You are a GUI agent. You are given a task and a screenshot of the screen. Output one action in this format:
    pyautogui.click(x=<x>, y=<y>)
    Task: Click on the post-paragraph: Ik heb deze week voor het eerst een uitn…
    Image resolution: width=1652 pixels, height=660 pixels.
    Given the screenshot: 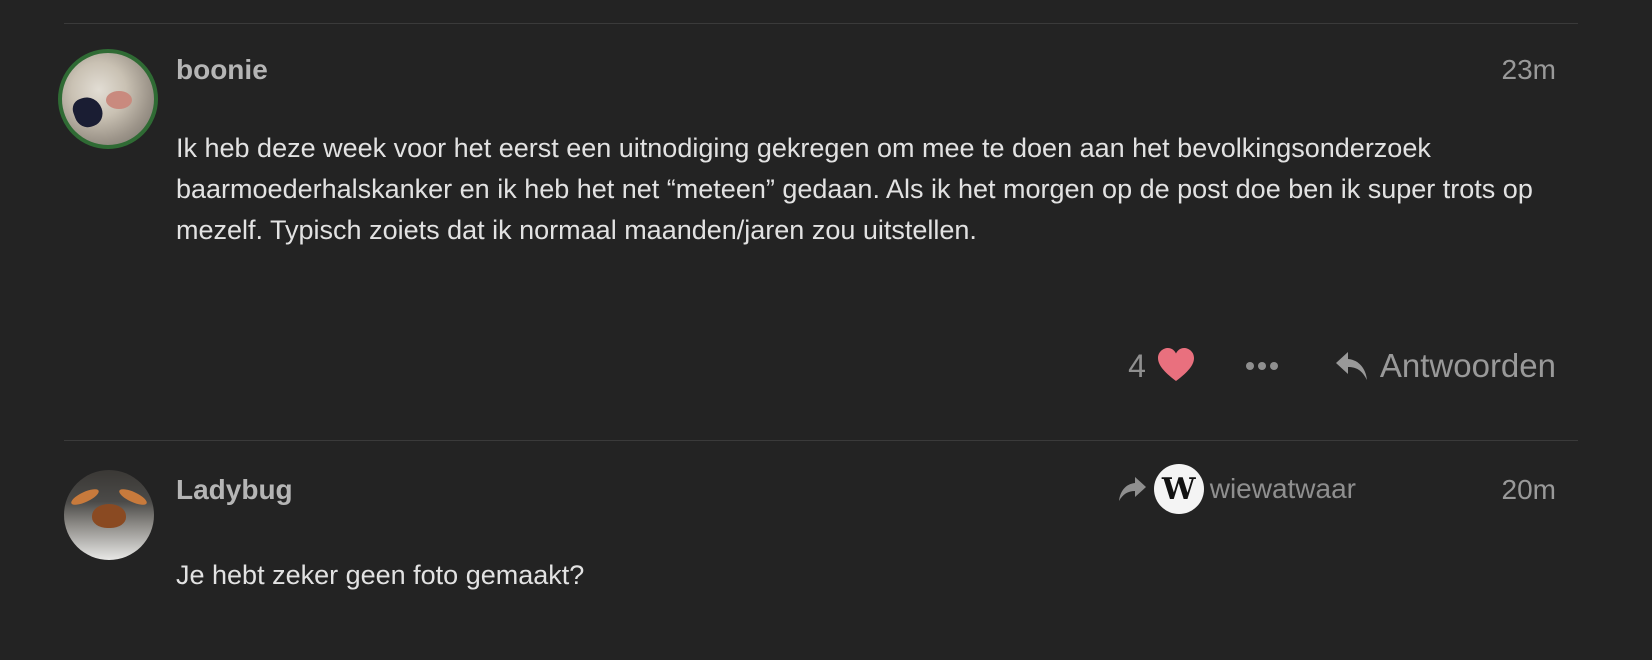 What is the action you would take?
    pyautogui.click(x=854, y=189)
    